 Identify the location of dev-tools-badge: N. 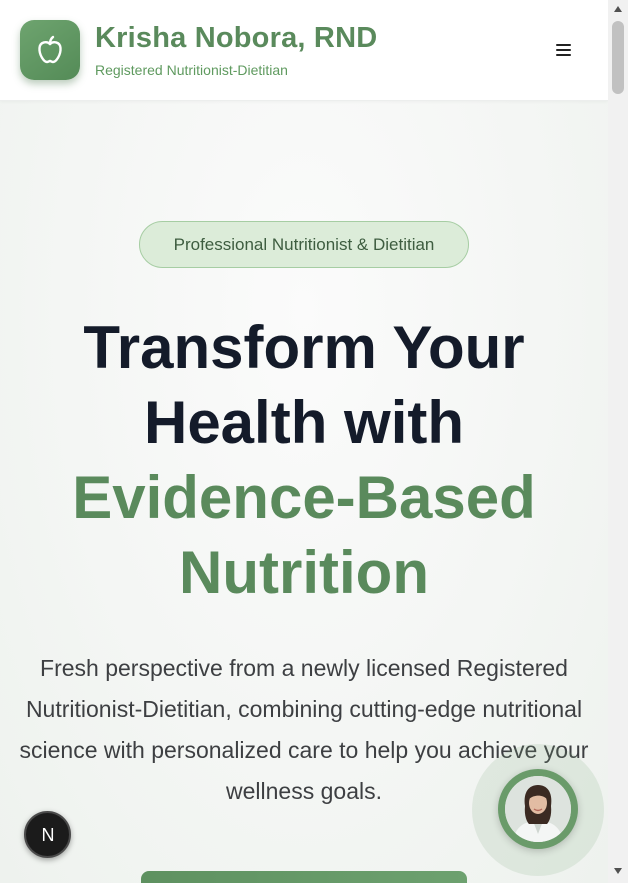
(47, 834).